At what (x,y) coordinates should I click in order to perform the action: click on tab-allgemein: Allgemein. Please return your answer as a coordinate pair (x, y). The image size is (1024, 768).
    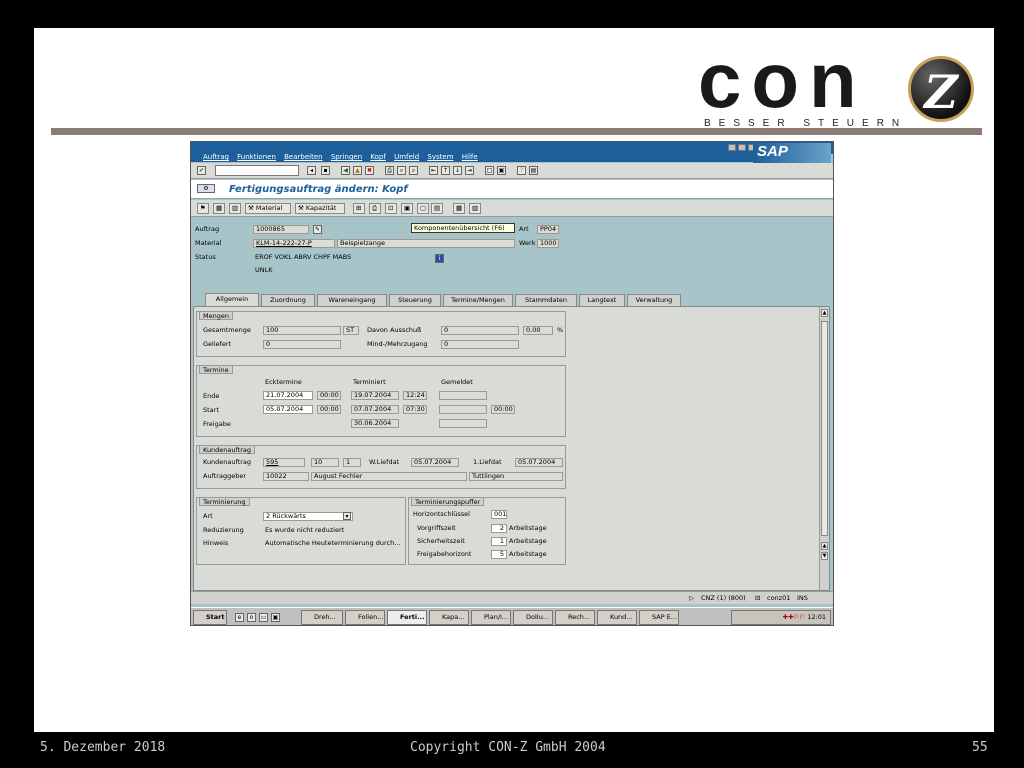
    Looking at the image, I should click on (232, 300).